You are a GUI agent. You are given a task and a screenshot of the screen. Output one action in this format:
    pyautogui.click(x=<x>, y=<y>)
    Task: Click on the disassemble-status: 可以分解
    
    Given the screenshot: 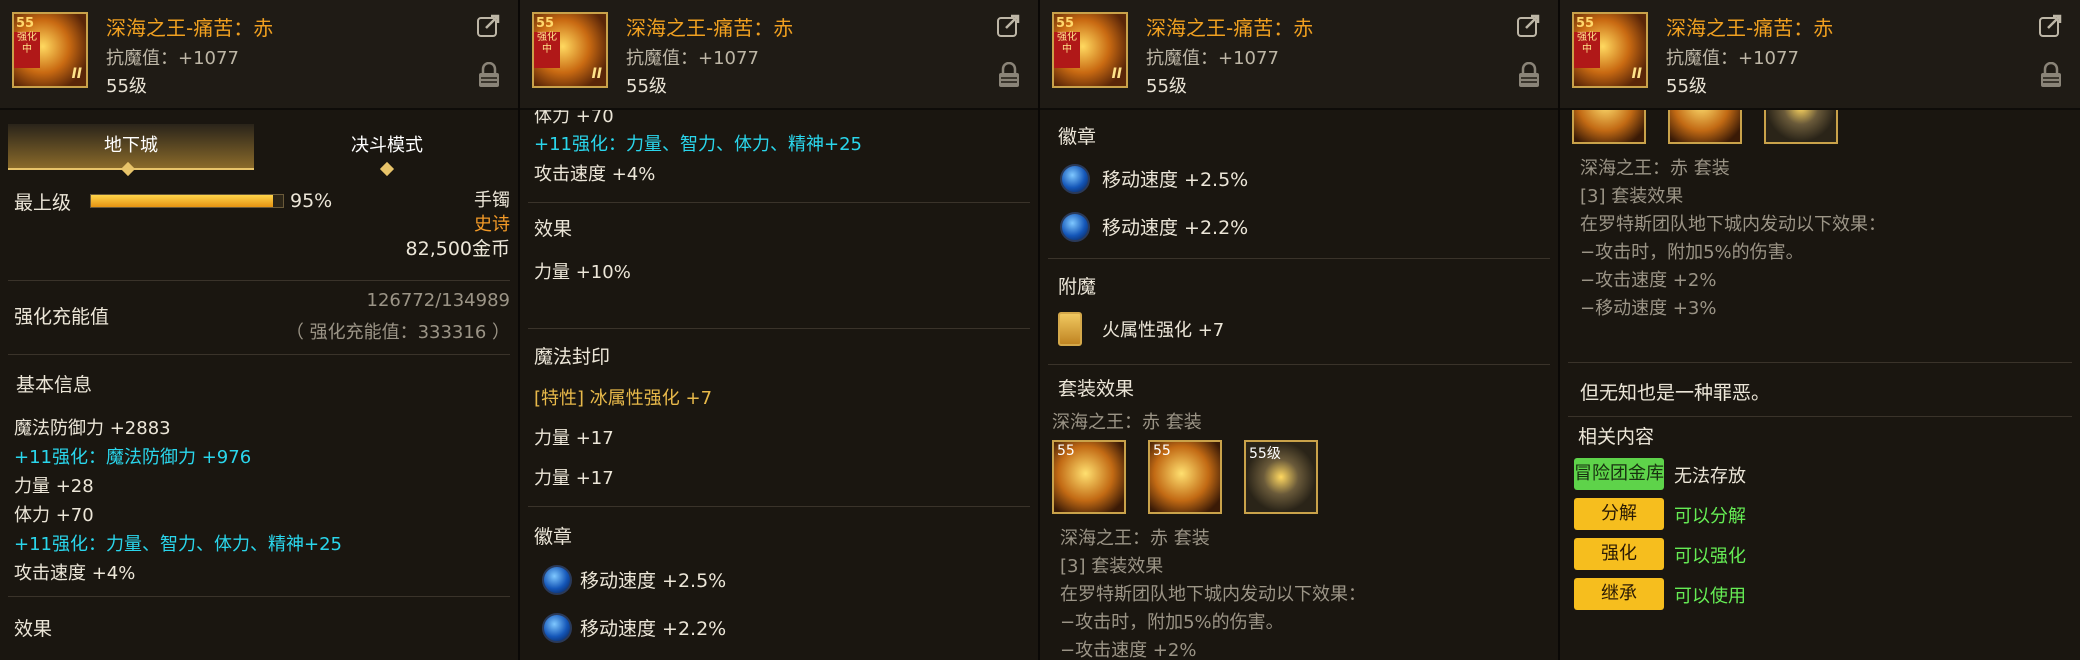 What is the action you would take?
    pyautogui.click(x=1710, y=516)
    